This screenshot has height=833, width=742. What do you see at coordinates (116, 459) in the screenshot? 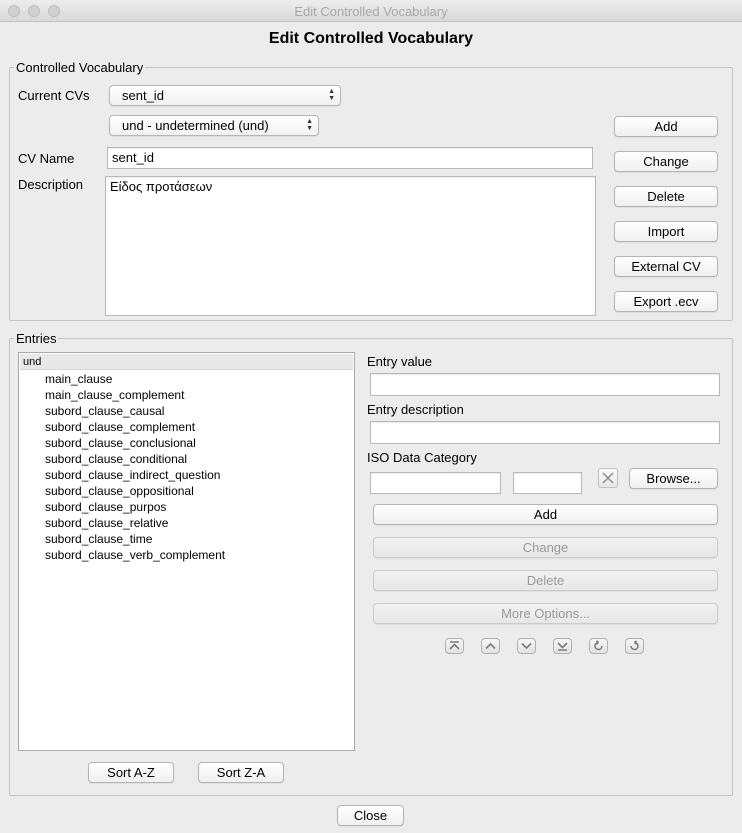
I see `list-item: subord_clause_conditional` at bounding box center [116, 459].